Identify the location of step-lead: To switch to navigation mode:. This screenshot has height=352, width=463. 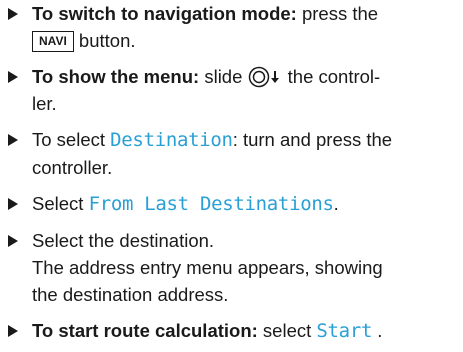
(164, 13).